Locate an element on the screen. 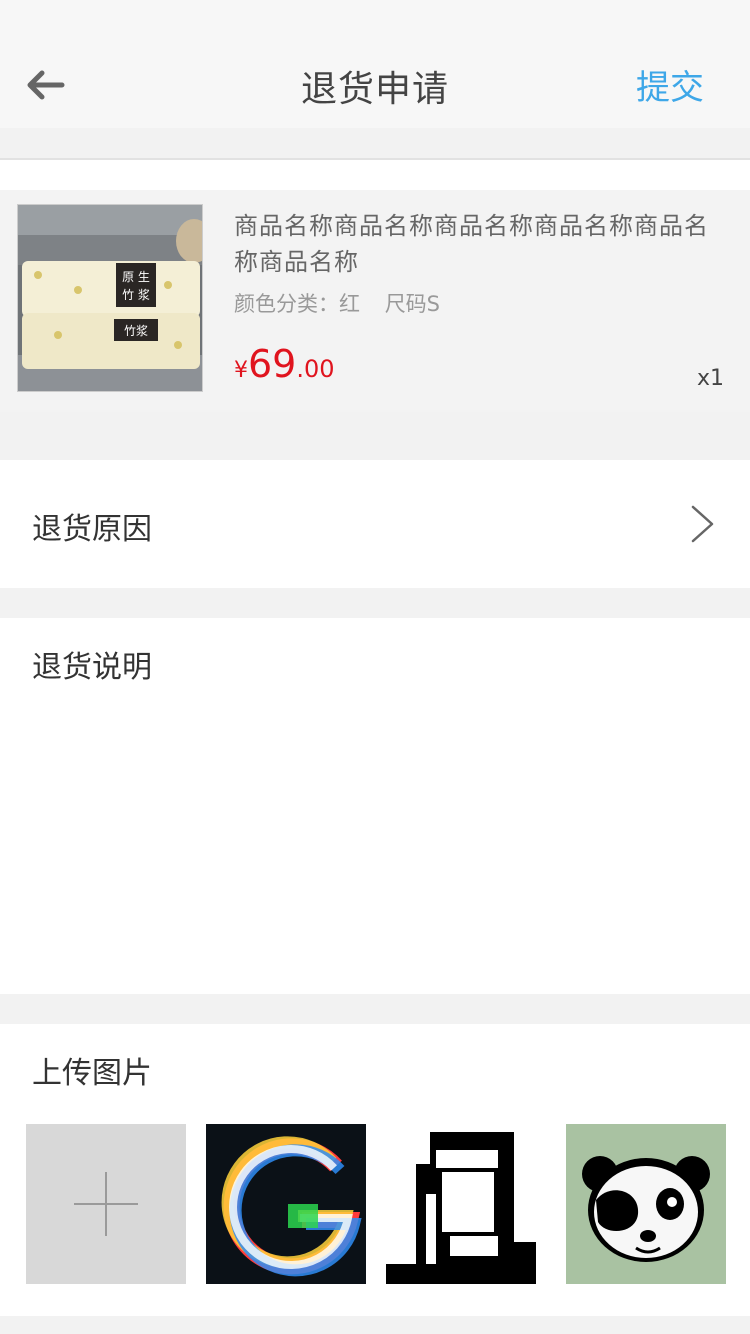 This screenshot has width=750, height=1334. price-currency: ¥ is located at coordinates (241, 370).